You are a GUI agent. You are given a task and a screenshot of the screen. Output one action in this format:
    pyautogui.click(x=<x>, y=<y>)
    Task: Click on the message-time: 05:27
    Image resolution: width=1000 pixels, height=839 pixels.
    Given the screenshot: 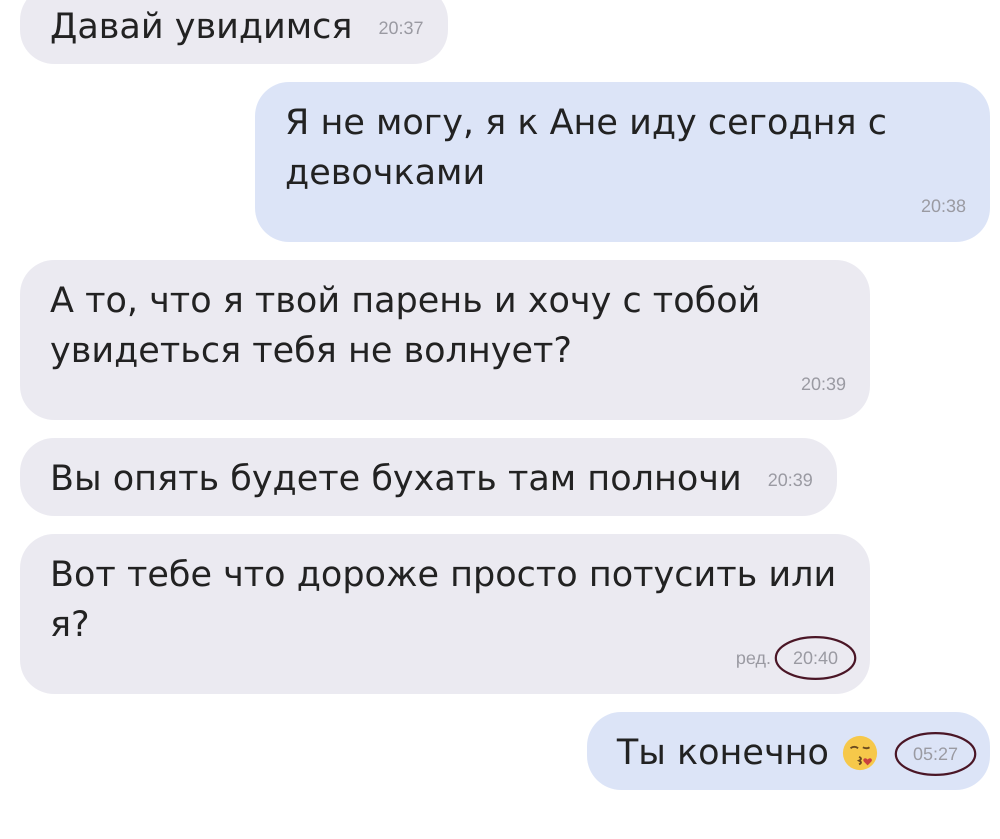 What is the action you would take?
    pyautogui.click(x=935, y=754)
    